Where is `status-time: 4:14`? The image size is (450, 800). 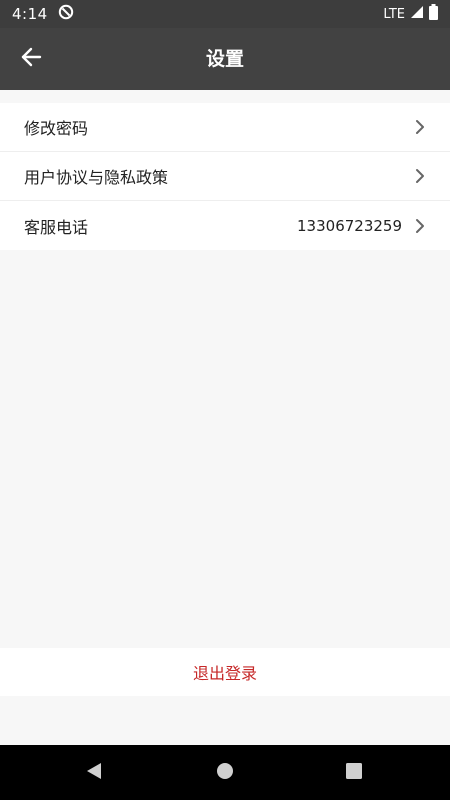
status-time: 4:14 is located at coordinates (30, 14).